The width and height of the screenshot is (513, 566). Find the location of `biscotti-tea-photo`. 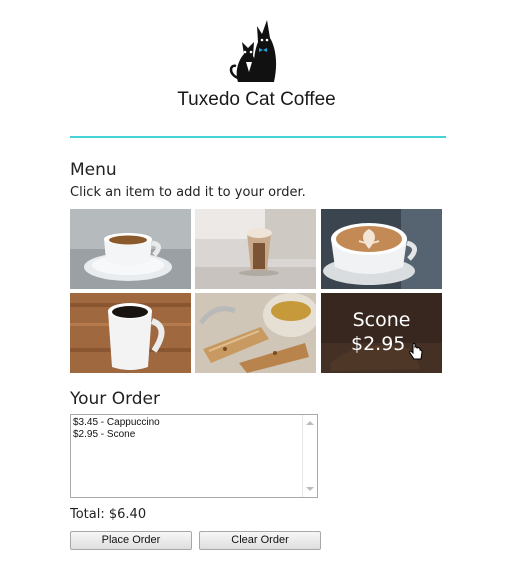

biscotti-tea-photo is located at coordinates (255, 333).